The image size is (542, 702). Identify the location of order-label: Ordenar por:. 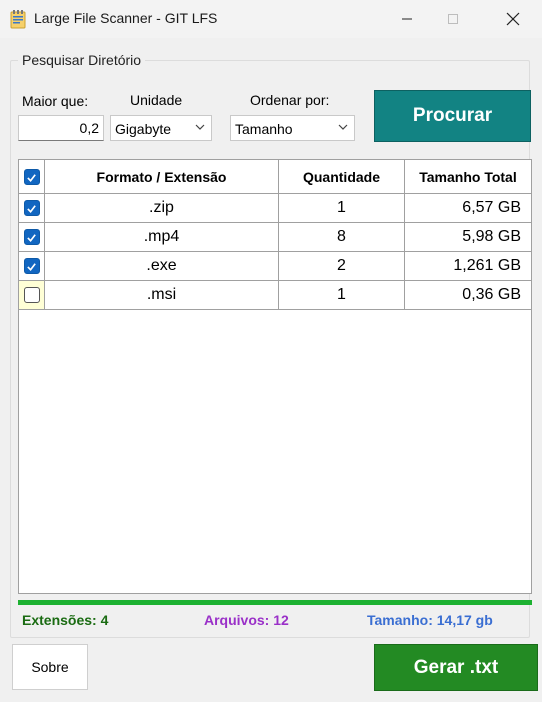
(290, 100).